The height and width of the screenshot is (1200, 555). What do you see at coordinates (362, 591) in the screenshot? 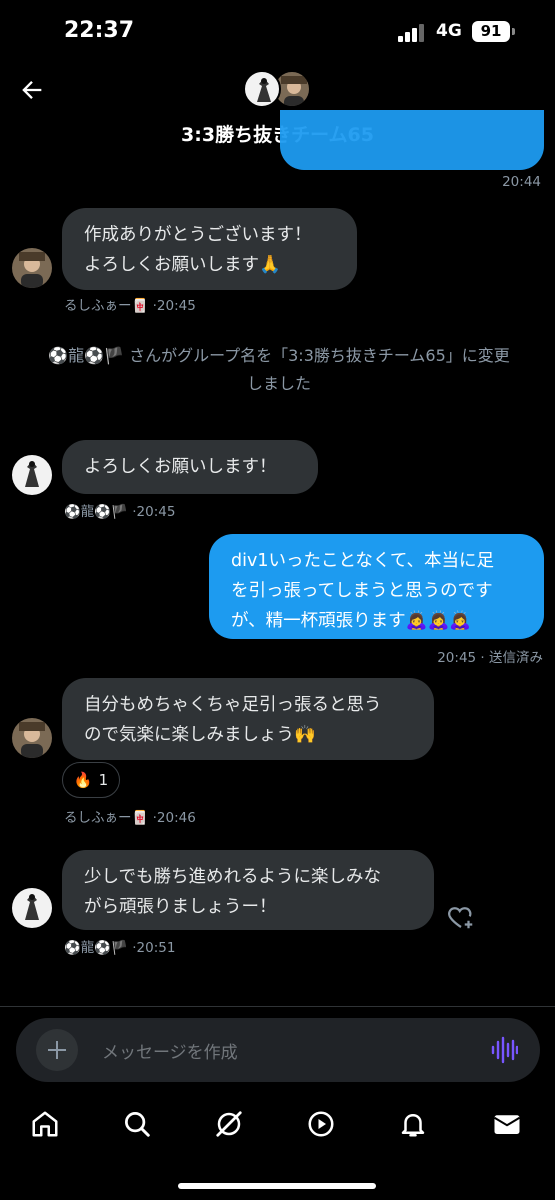
I see `message-line: を引っ張ってしまうと思うのです` at bounding box center [362, 591].